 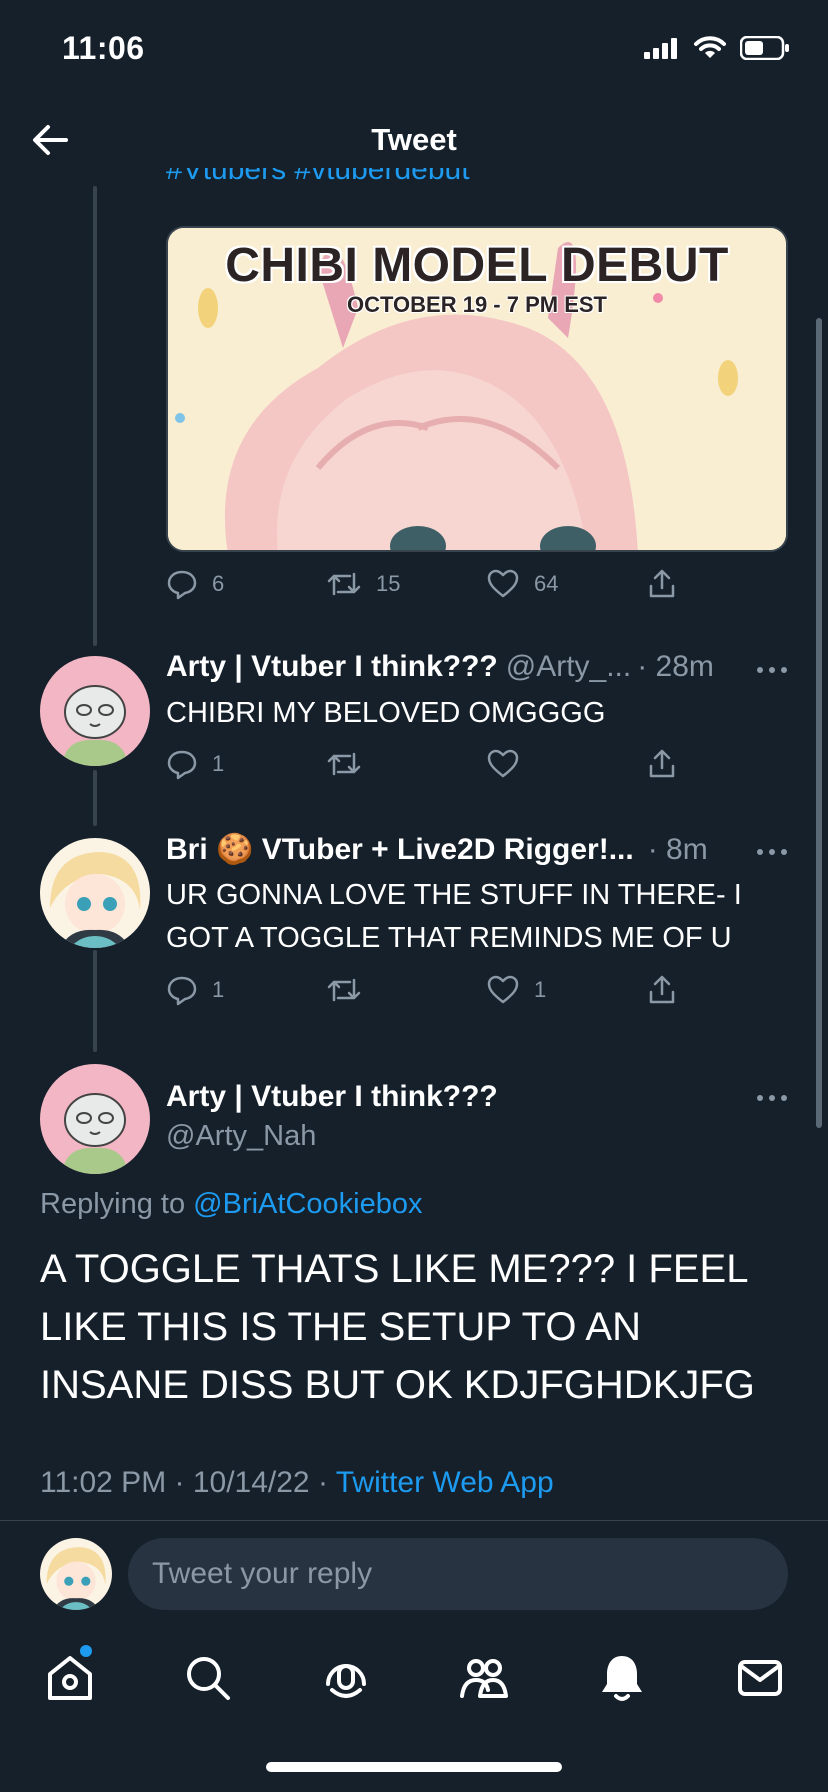 I want to click on battery-icon, so click(x=764, y=48).